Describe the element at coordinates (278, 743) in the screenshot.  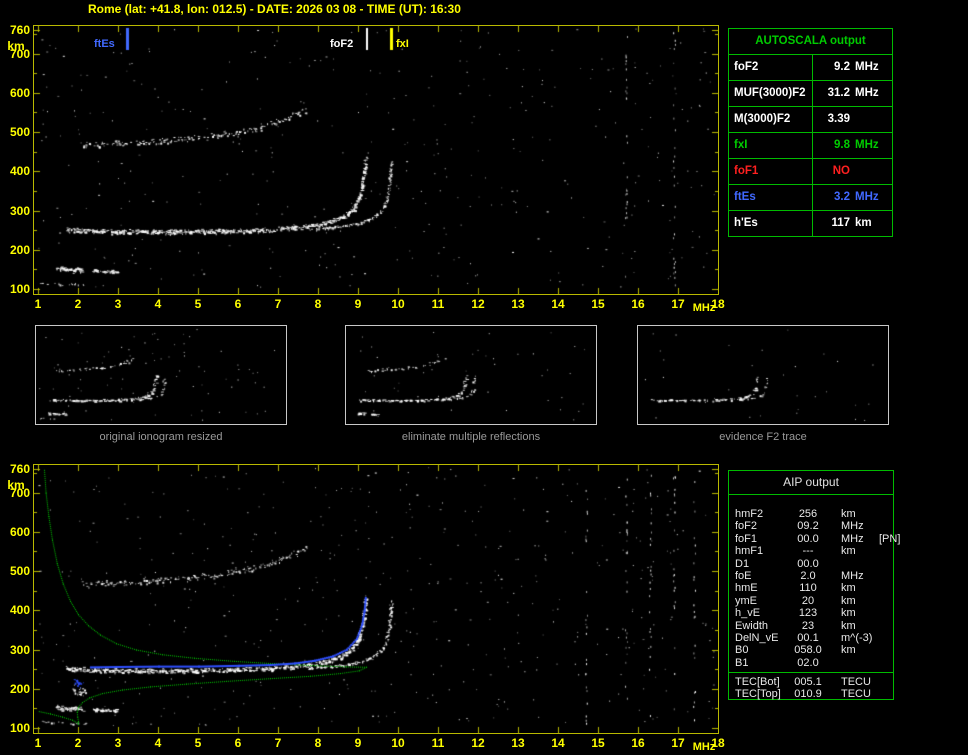
I see `x-tick-label: 7` at that location.